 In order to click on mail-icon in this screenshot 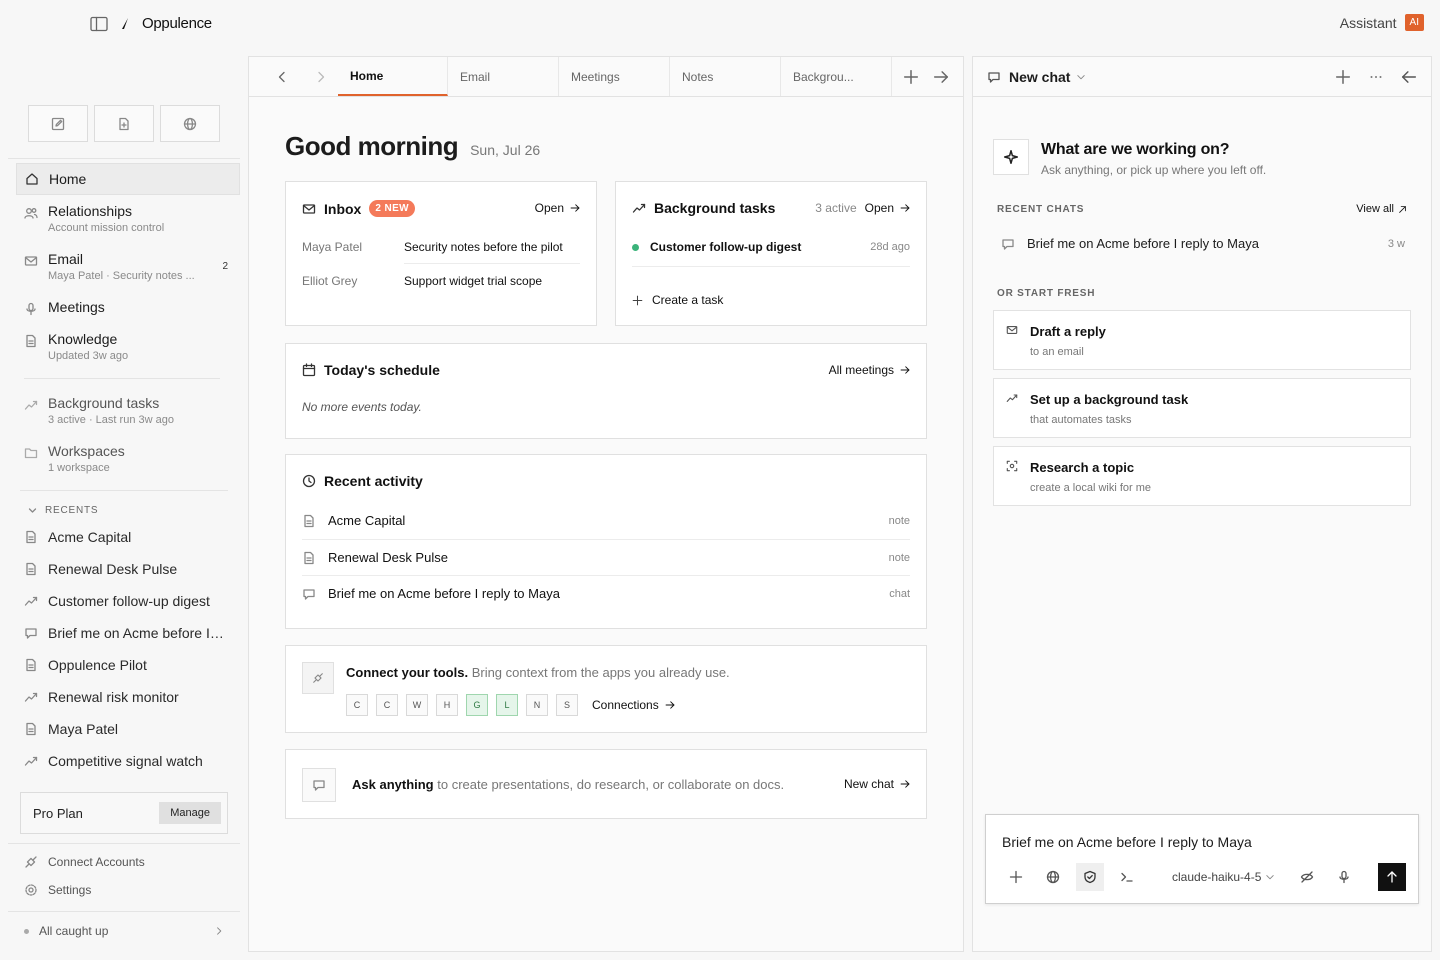, I will do `click(31, 261)`.